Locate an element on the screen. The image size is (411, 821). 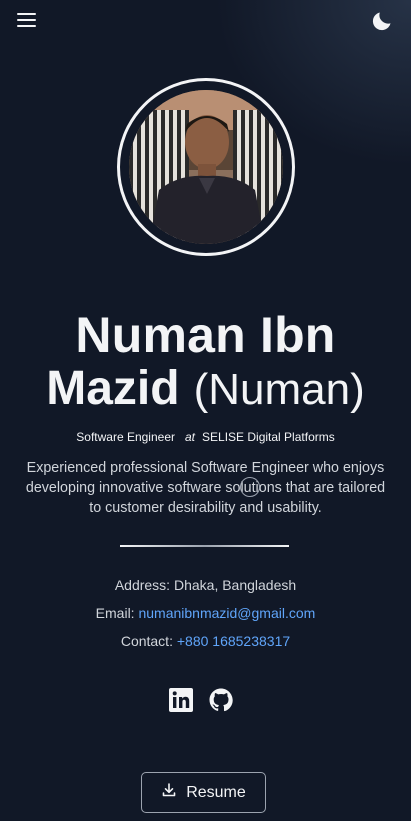
email-label: Email: is located at coordinates (115, 613).